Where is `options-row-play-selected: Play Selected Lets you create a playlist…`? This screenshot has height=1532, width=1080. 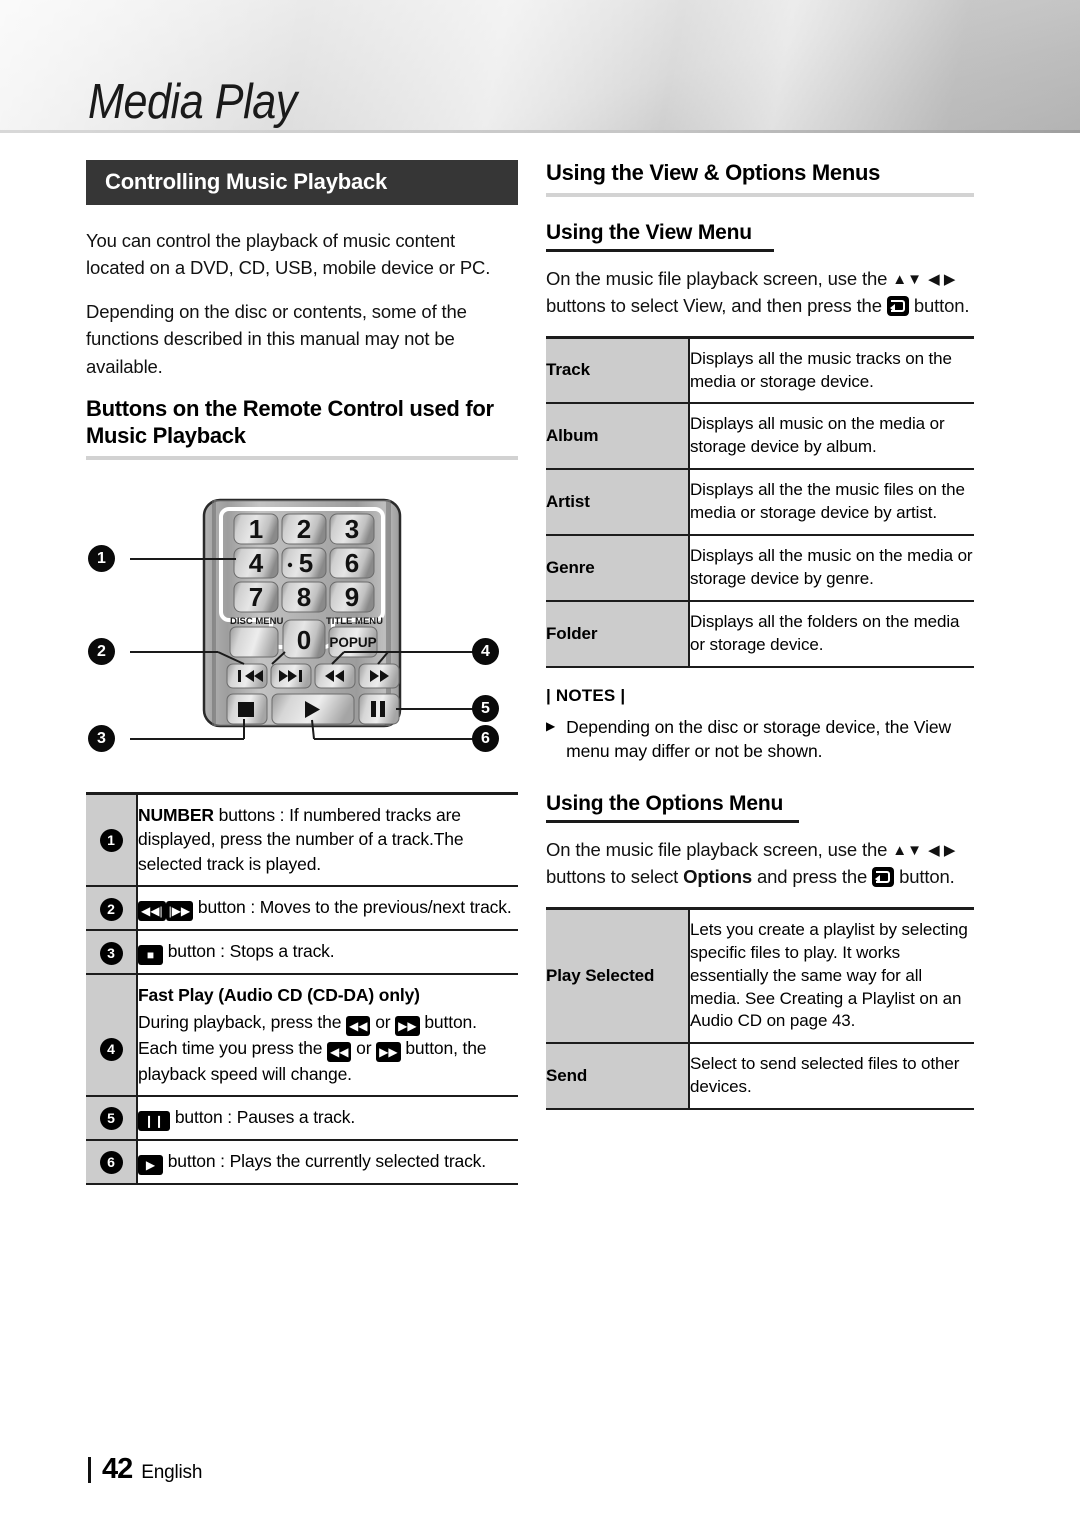
options-row-play-selected: Play Selected Lets you create a playlist… is located at coordinates (760, 975).